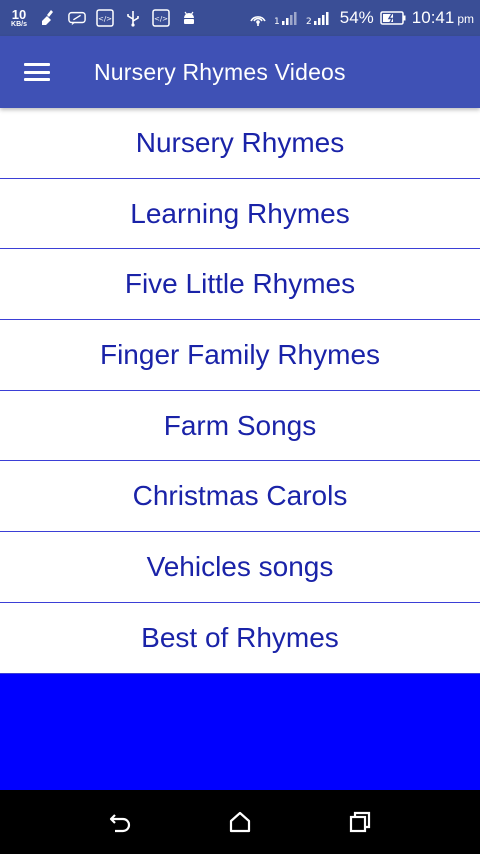 The height and width of the screenshot is (854, 480). I want to click on navigation-bar, so click(240, 822).